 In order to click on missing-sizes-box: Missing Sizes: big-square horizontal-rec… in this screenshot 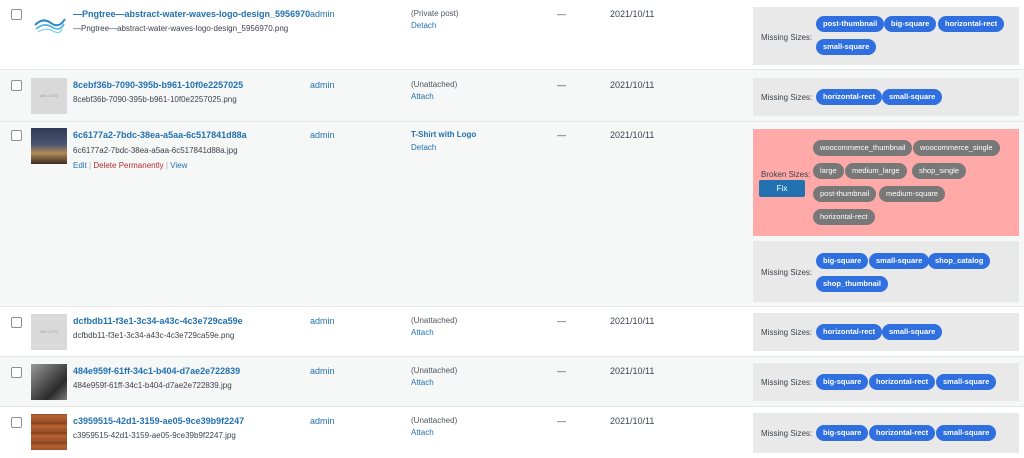, I will do `click(886, 433)`.